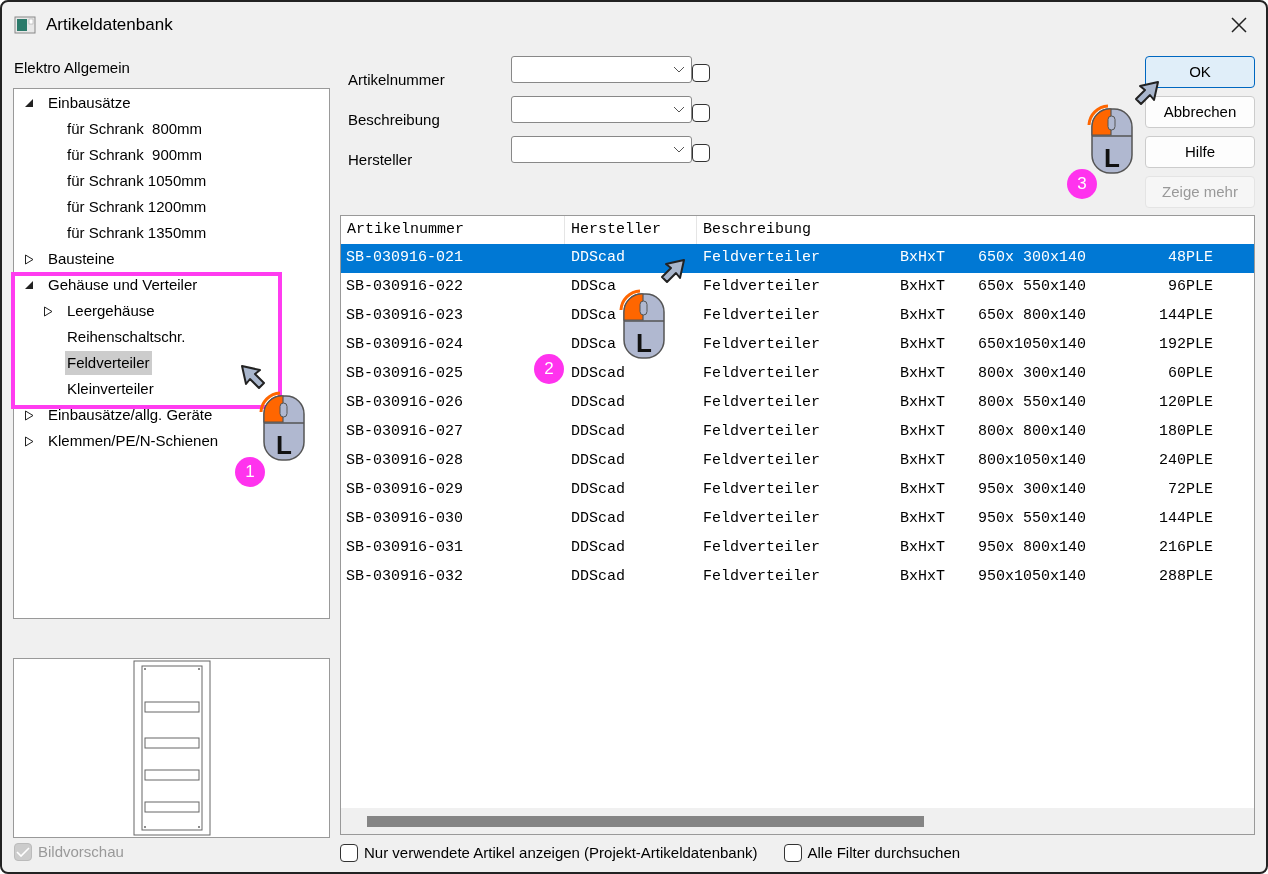 The image size is (1268, 874). Describe the element at coordinates (1186, 461) in the screenshot. I see `table-cell: 240PLE` at that location.